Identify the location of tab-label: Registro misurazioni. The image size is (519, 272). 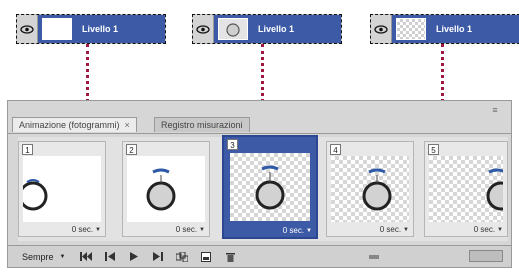
(202, 125).